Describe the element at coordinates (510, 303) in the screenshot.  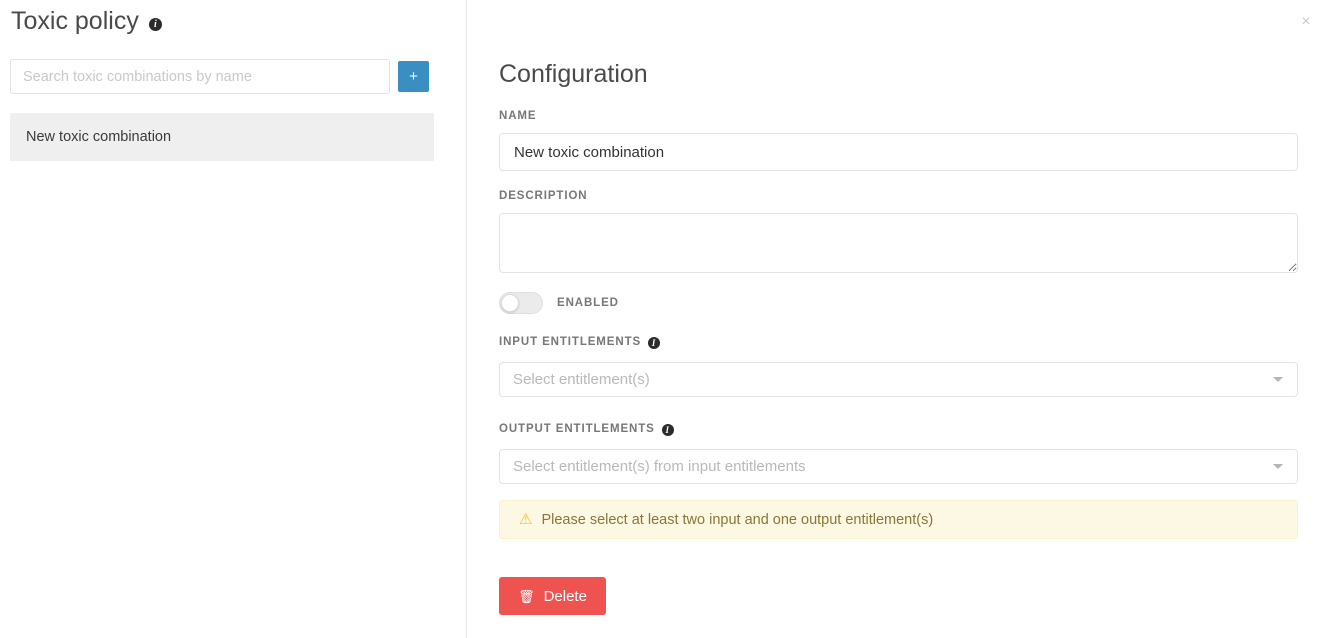
I see `toggle-knob` at that location.